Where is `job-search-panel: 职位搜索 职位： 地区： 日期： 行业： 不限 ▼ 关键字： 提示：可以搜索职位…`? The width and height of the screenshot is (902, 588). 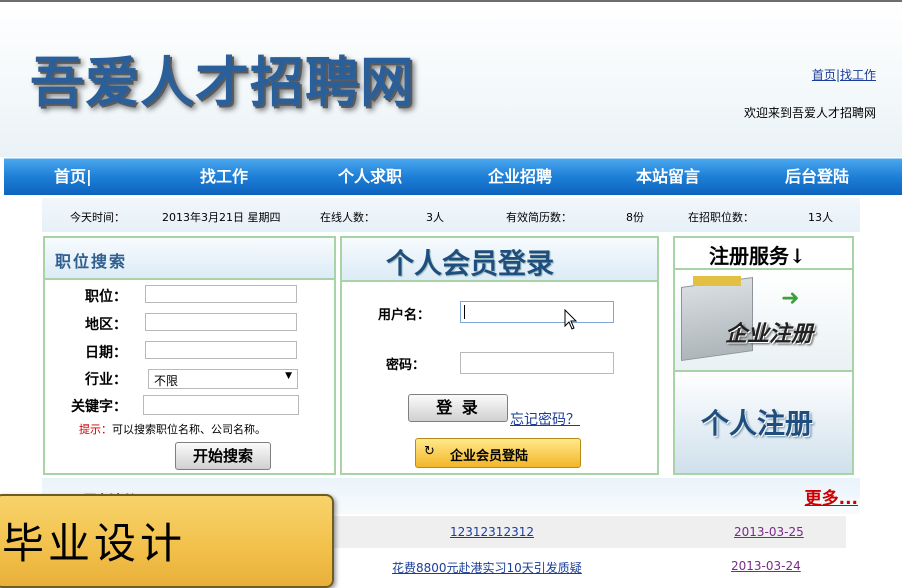 job-search-panel: 职位搜索 职位： 地区： 日期： 行业： 不限 ▼ 关键字： 提示：可以搜索职位… is located at coordinates (189, 355).